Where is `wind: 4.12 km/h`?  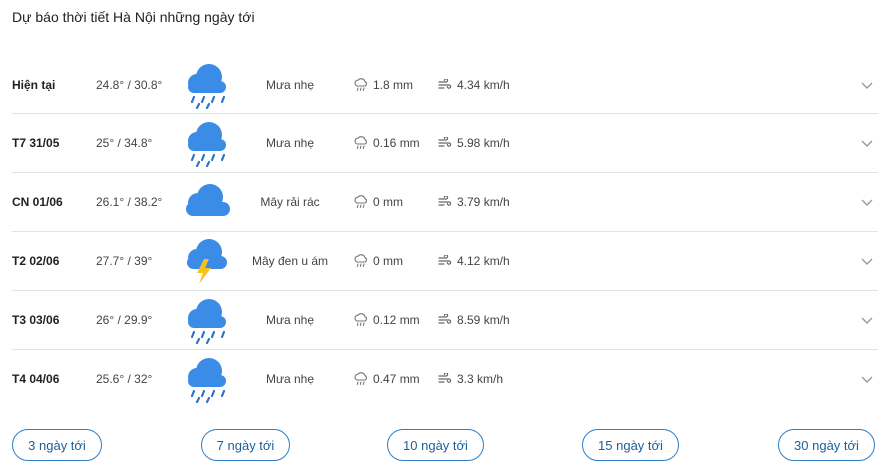 wind: 4.12 km/h is located at coordinates (474, 261).